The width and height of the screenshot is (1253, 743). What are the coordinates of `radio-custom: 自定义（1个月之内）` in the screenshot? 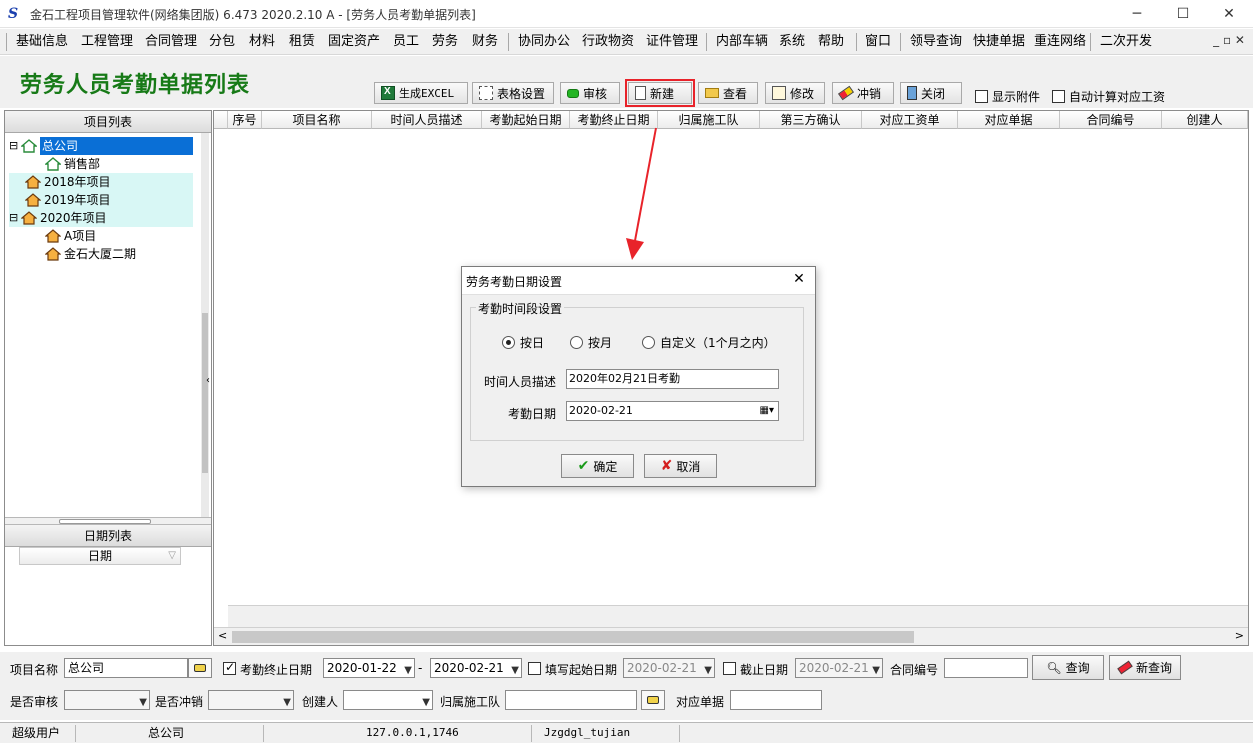 It's located at (709, 342).